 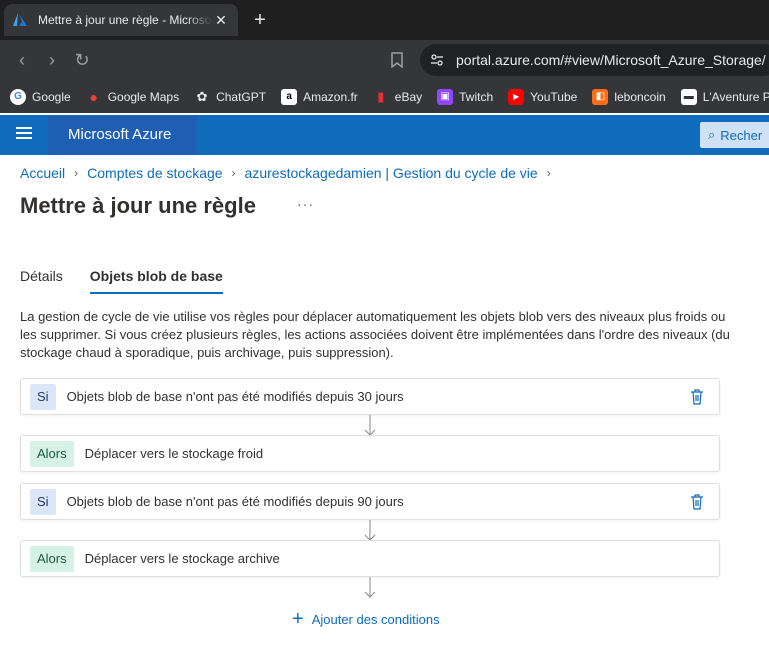 I want to click on bookmark-label: eBay, so click(x=408, y=96).